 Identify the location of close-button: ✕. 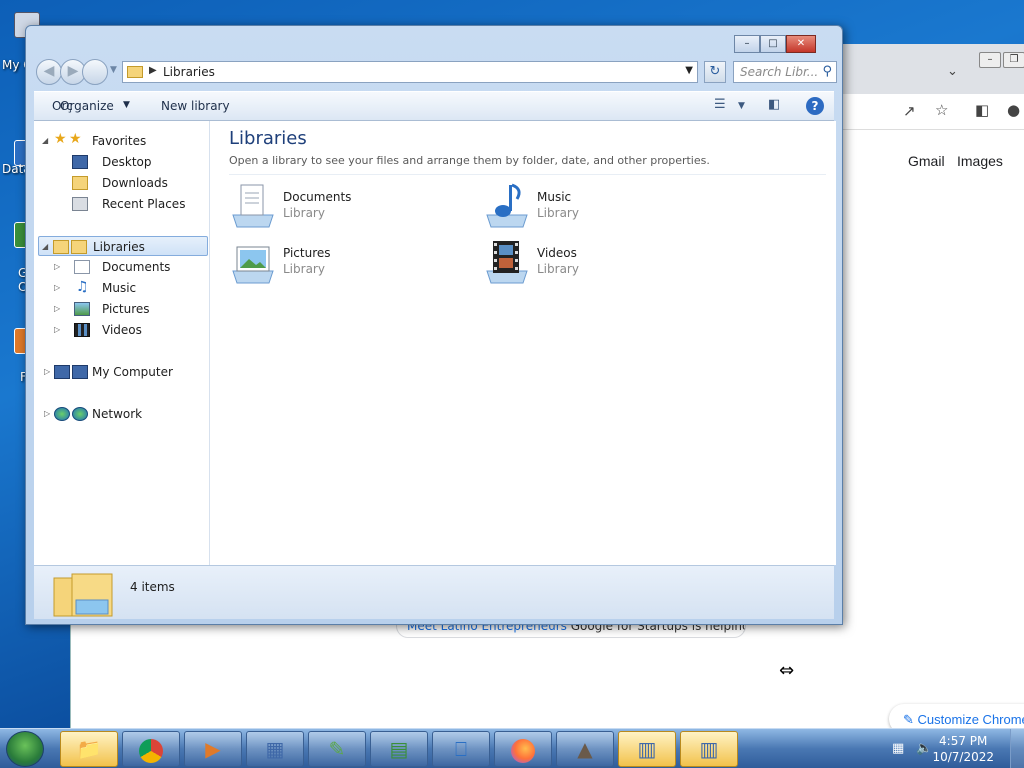
(801, 44).